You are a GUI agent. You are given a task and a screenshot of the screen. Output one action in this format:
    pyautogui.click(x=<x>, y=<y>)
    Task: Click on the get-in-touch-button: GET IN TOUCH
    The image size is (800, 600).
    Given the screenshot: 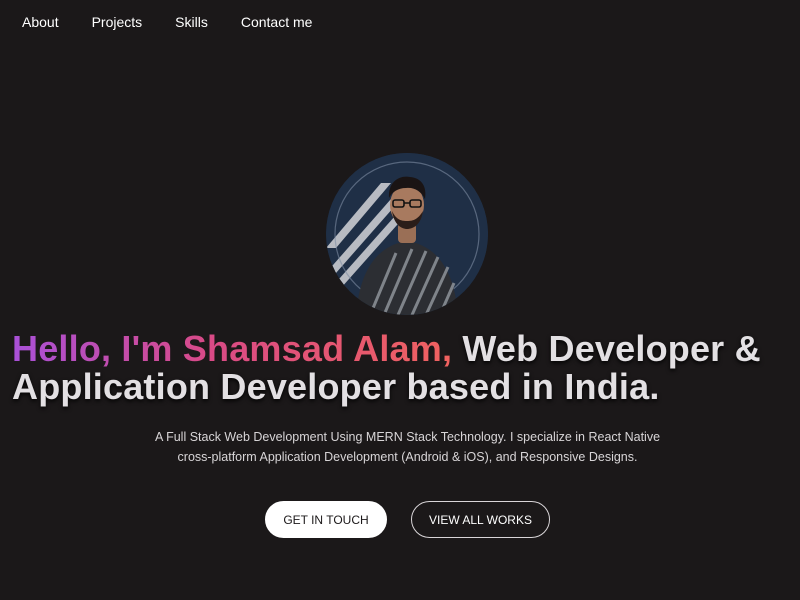 What is the action you would take?
    pyautogui.click(x=326, y=519)
    